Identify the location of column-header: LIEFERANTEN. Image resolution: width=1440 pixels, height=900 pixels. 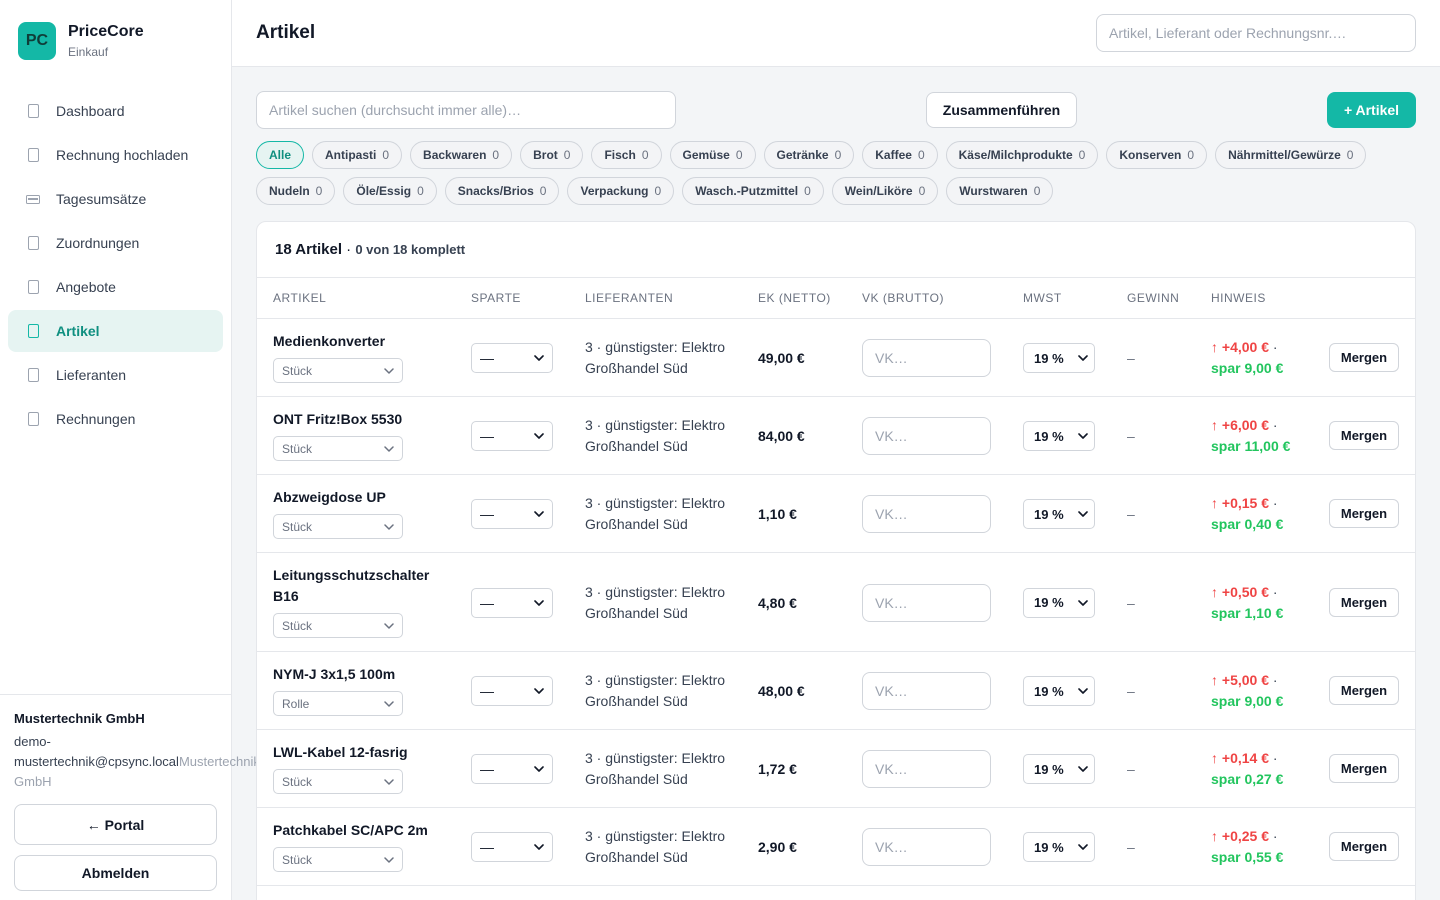
(629, 298).